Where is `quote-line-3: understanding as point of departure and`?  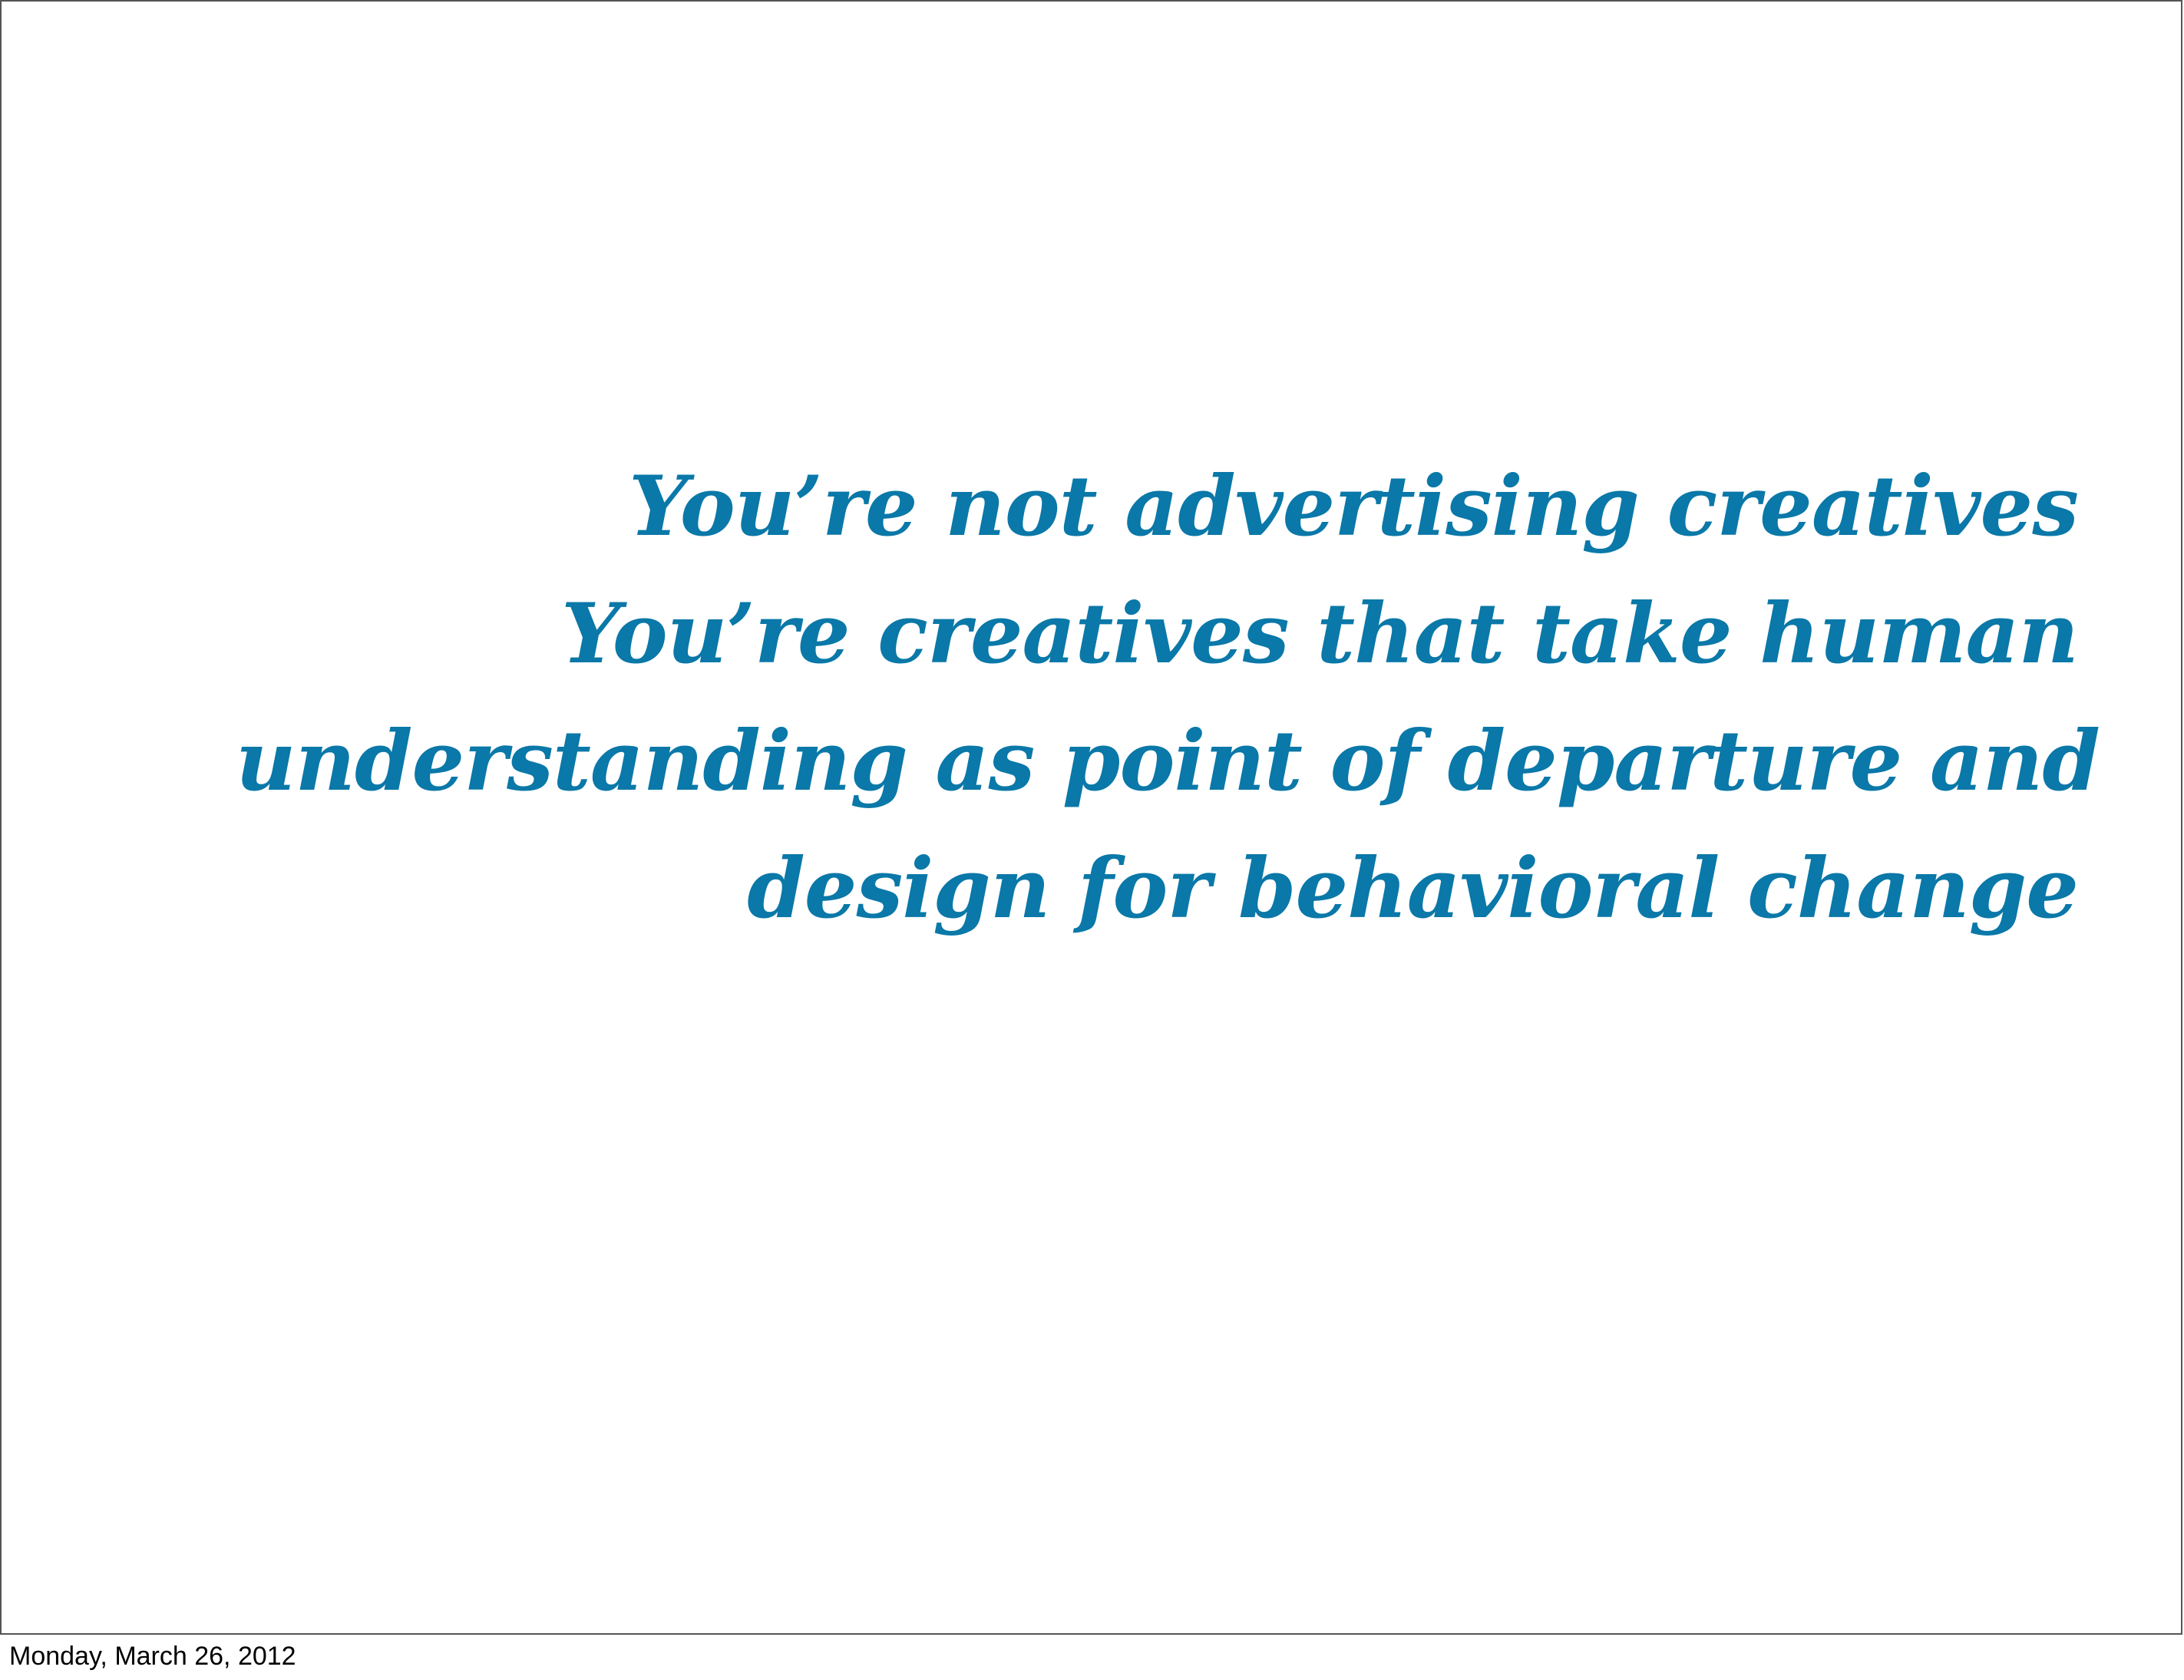 quote-line-3: understanding as point of departure and is located at coordinates (1168, 761).